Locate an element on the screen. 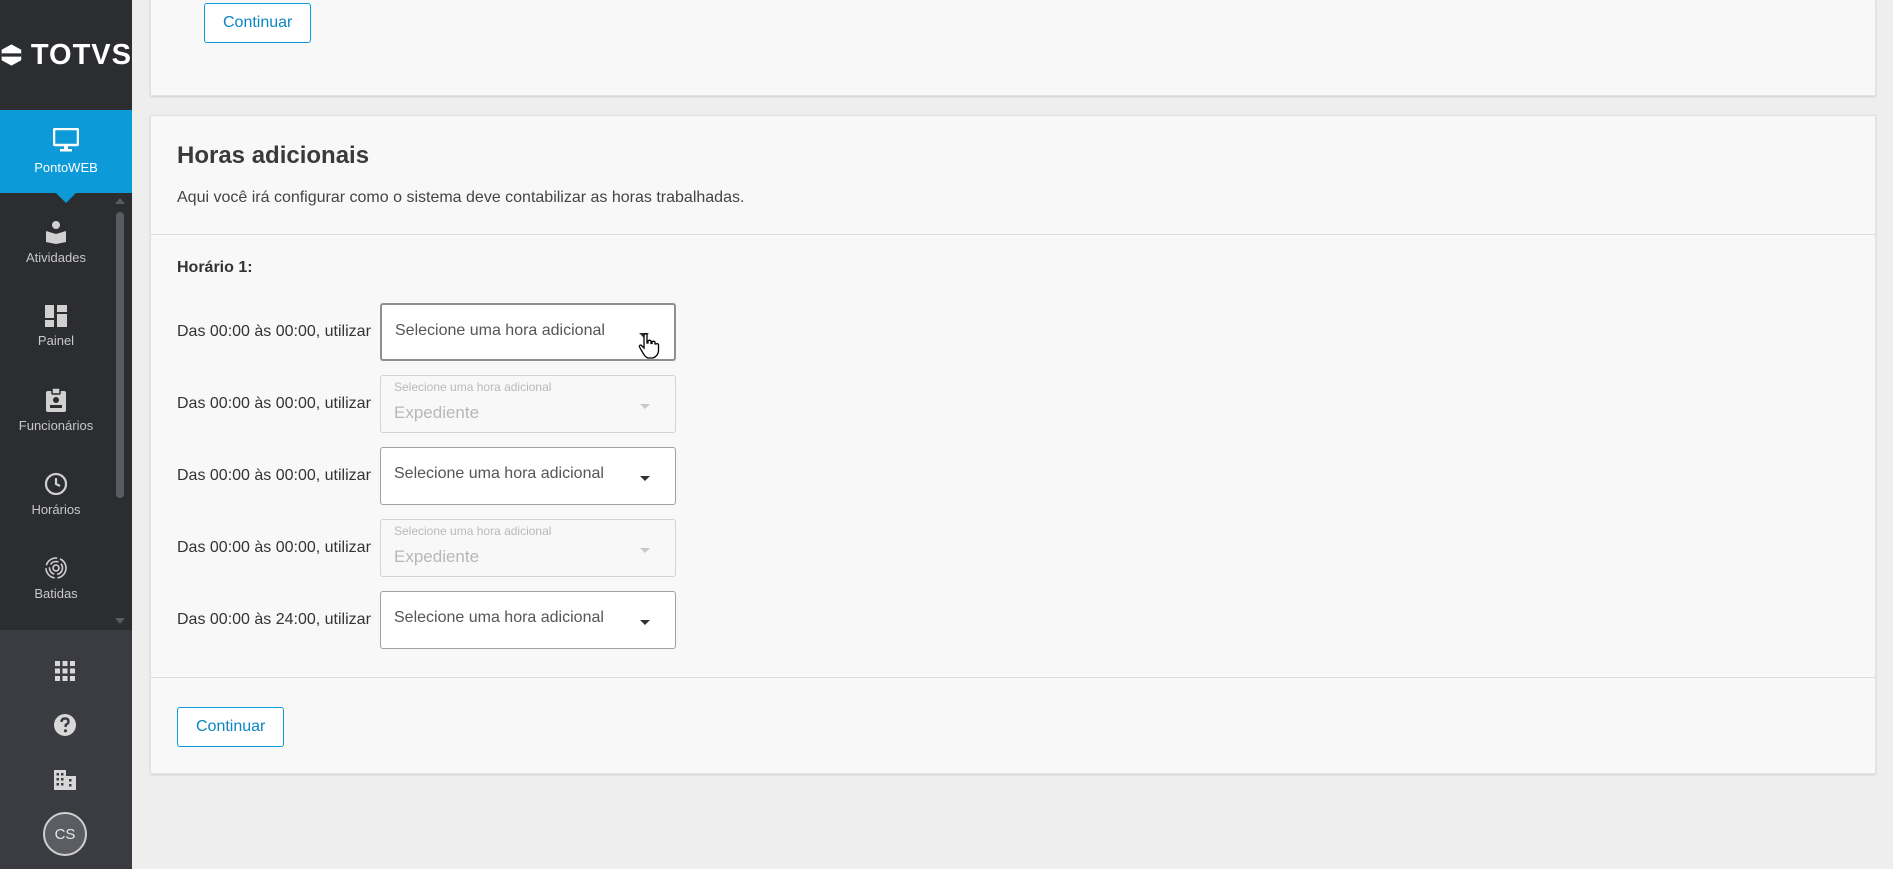 This screenshot has width=1893, height=869. avatar: CS is located at coordinates (65, 834).